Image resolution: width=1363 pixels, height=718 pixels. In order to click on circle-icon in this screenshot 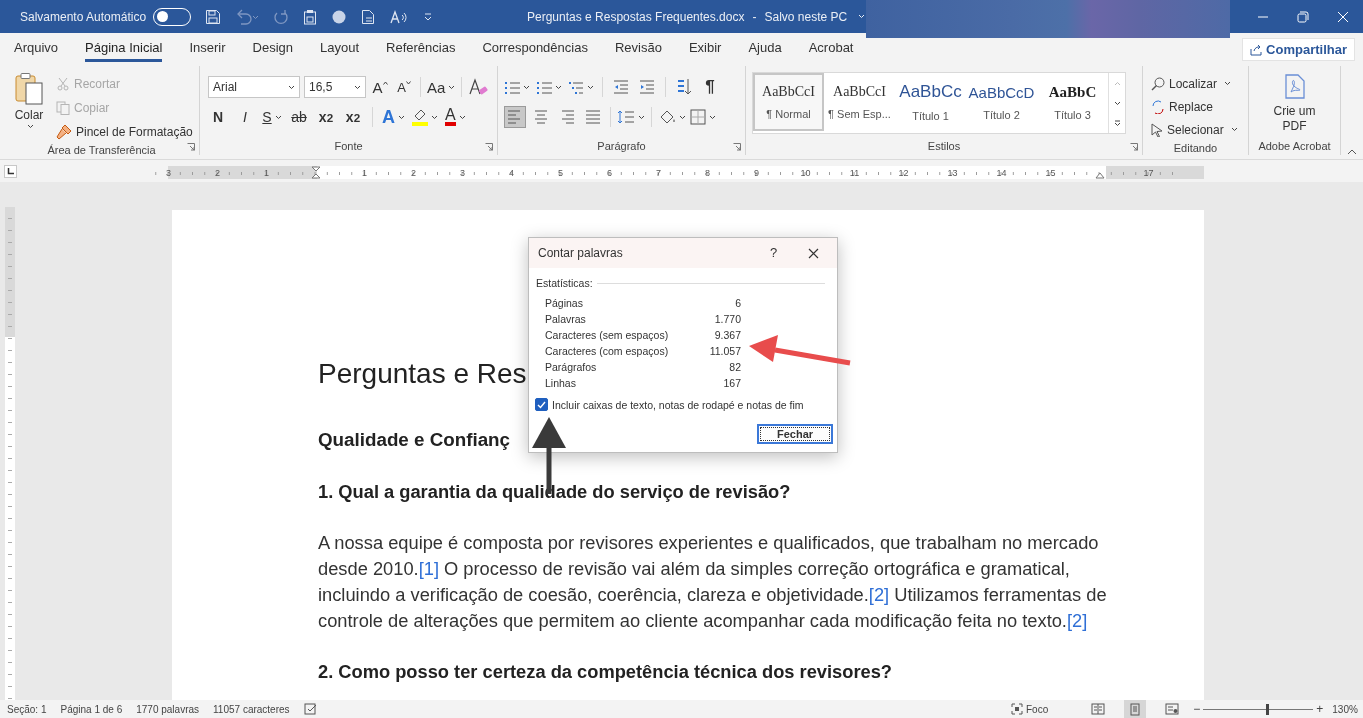, I will do `click(339, 16)`.